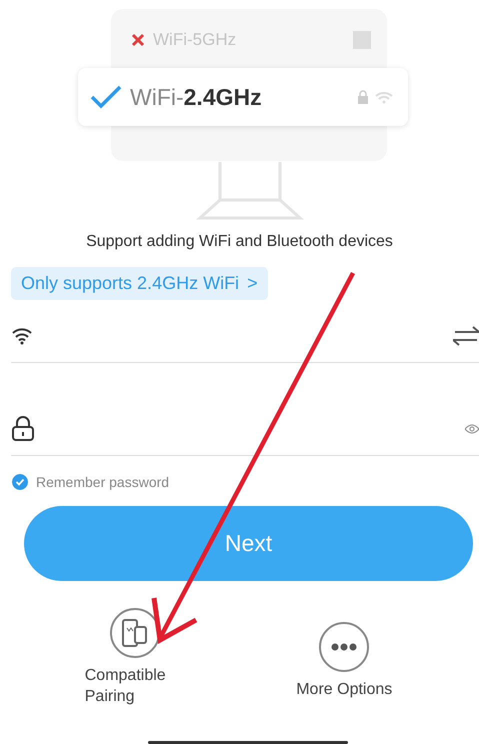  What do you see at coordinates (239, 242) in the screenshot?
I see `support-text: Support adding WiFi and Bluetooth devices` at bounding box center [239, 242].